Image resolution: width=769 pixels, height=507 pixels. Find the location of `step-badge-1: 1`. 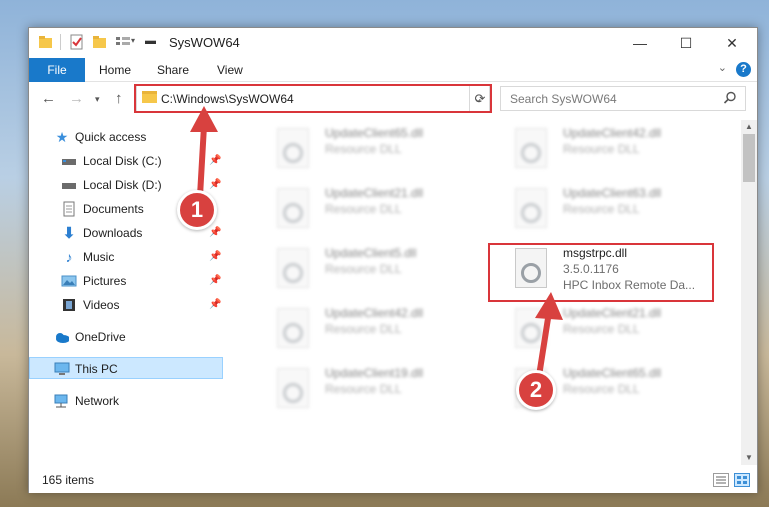

step-badge-1: 1 is located at coordinates (197, 210).